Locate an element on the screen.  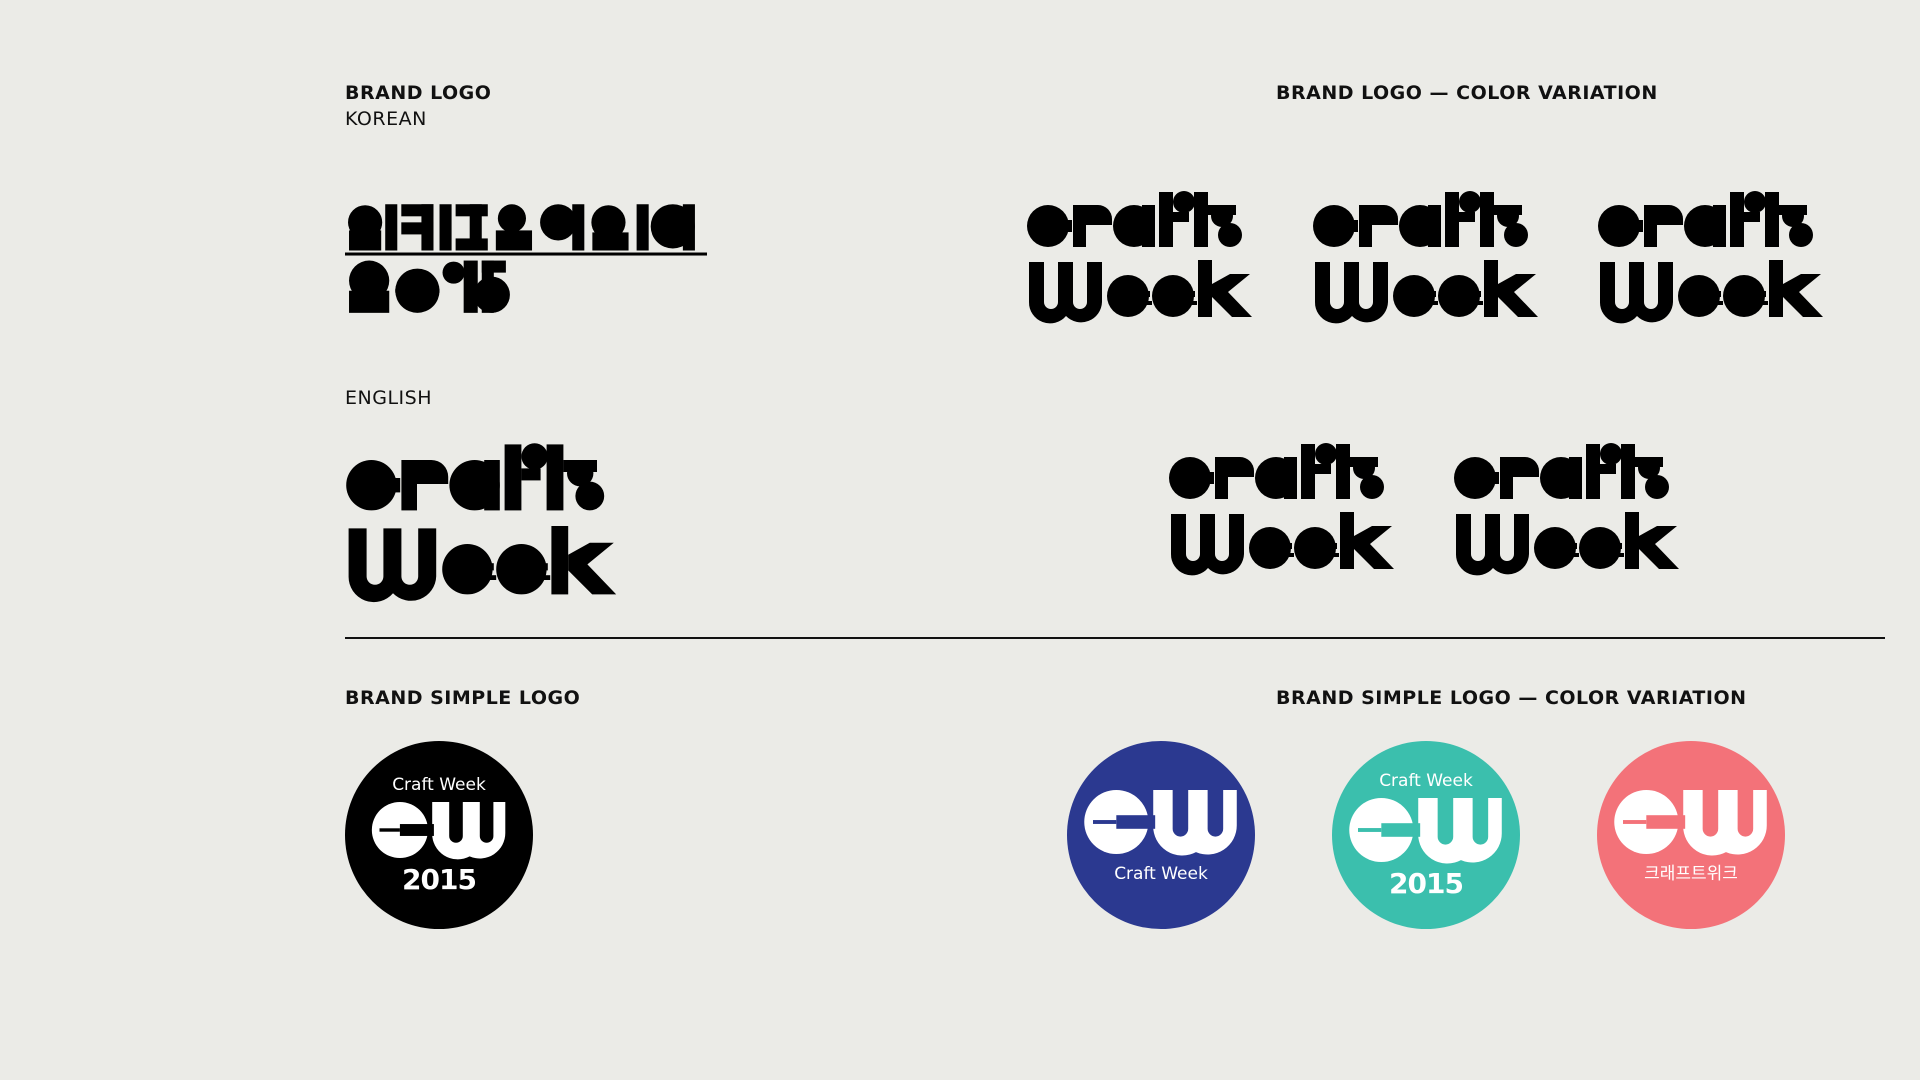
english-logo-graphic is located at coordinates (483, 520).